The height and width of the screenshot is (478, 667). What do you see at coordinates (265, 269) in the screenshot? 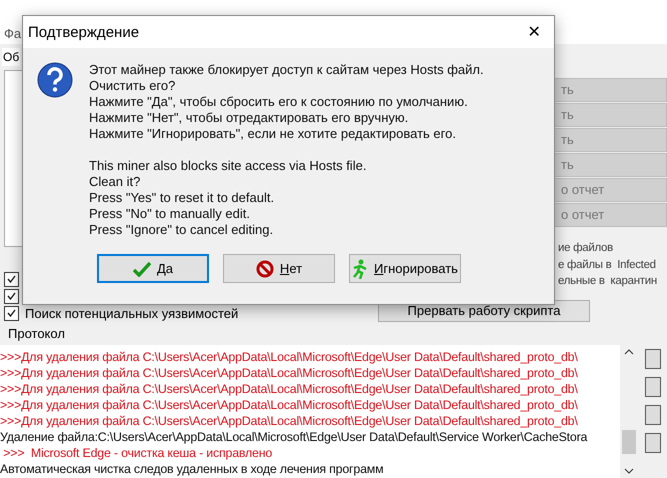
I see `prohibited-icon` at bounding box center [265, 269].